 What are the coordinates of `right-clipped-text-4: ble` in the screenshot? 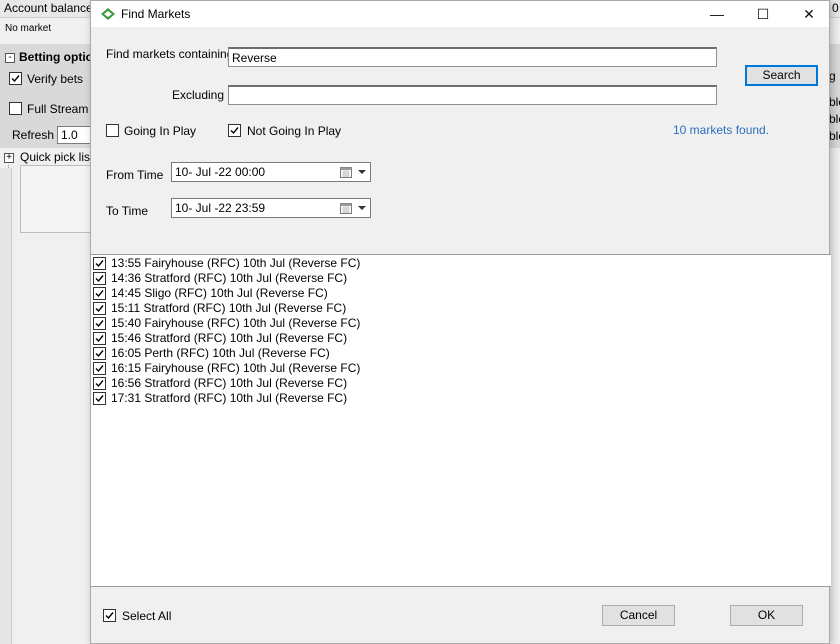 It's located at (834, 136).